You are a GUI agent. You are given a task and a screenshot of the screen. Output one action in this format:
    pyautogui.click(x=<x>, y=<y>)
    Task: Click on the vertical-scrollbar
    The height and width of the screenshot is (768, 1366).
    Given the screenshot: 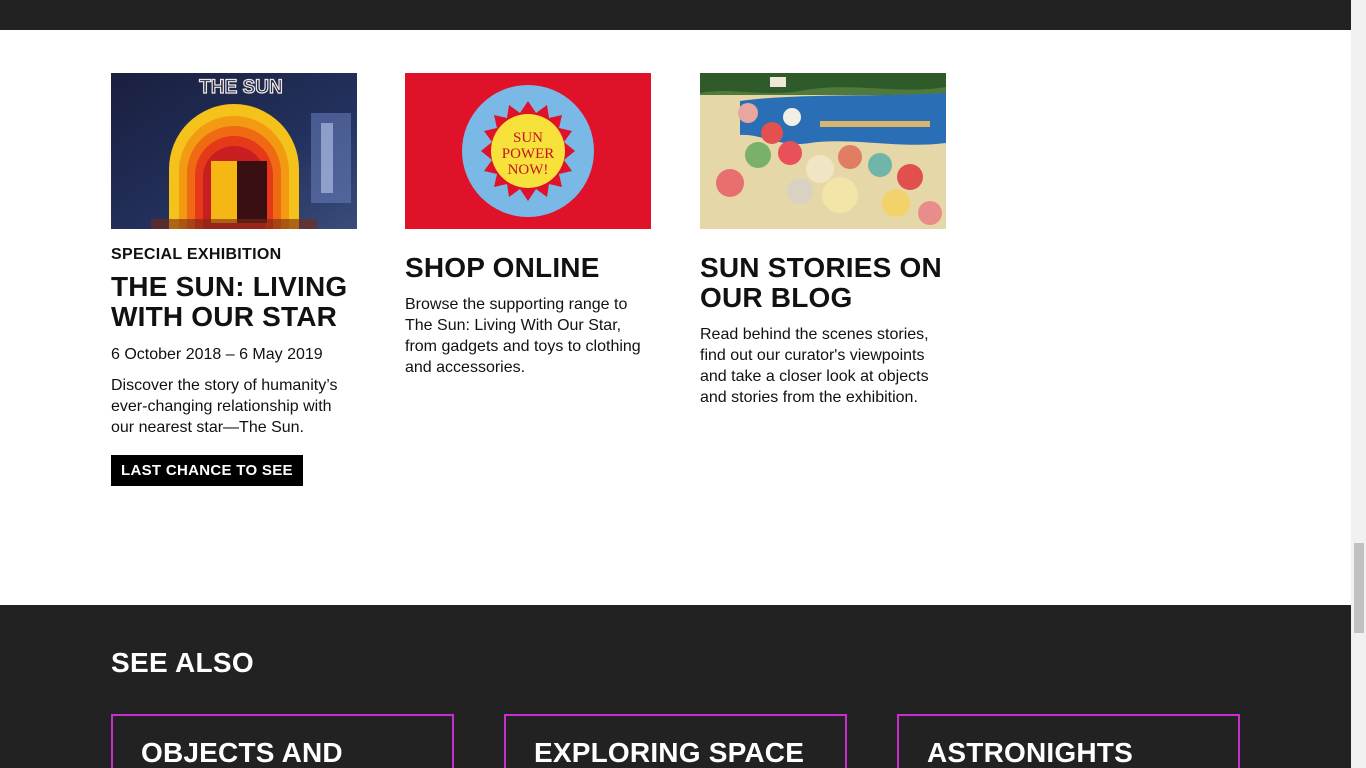 What is the action you would take?
    pyautogui.click(x=1358, y=384)
    